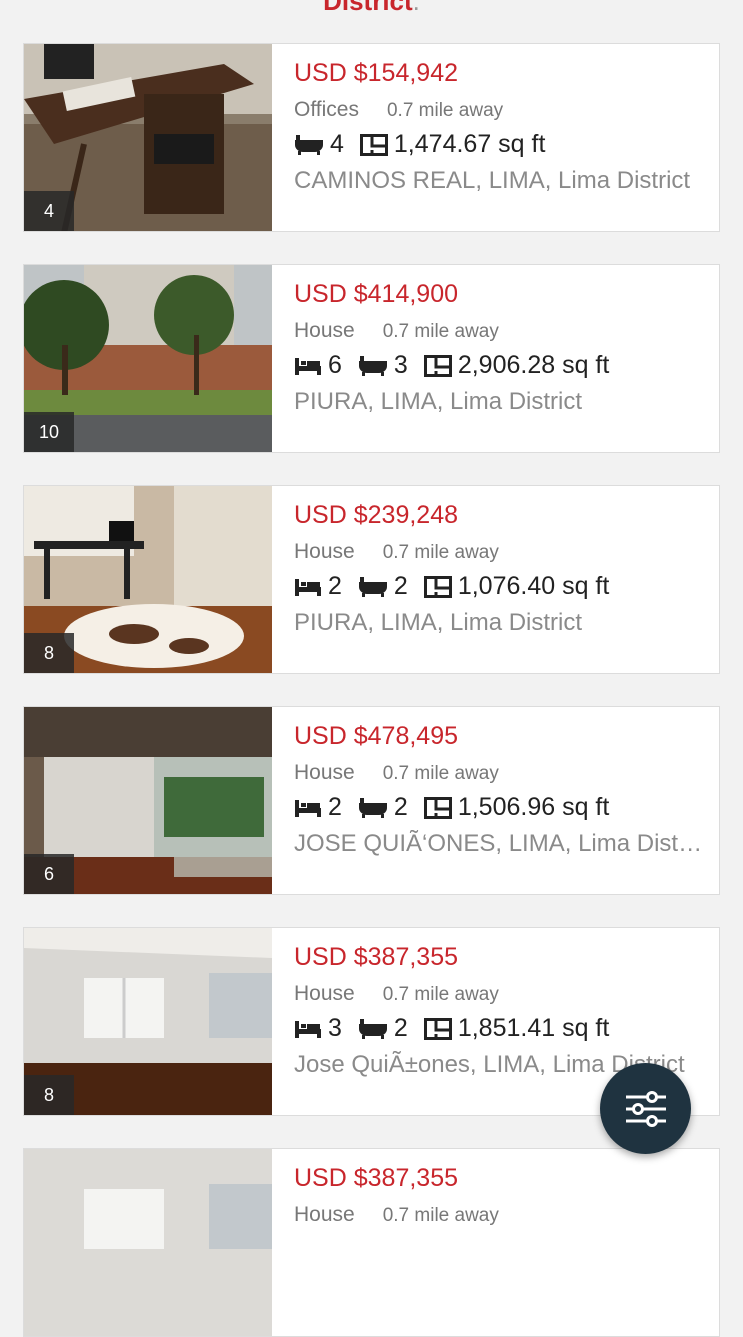 The width and height of the screenshot is (743, 1337). Describe the element at coordinates (376, 515) in the screenshot. I see `listing-price: USD $239,248` at that location.